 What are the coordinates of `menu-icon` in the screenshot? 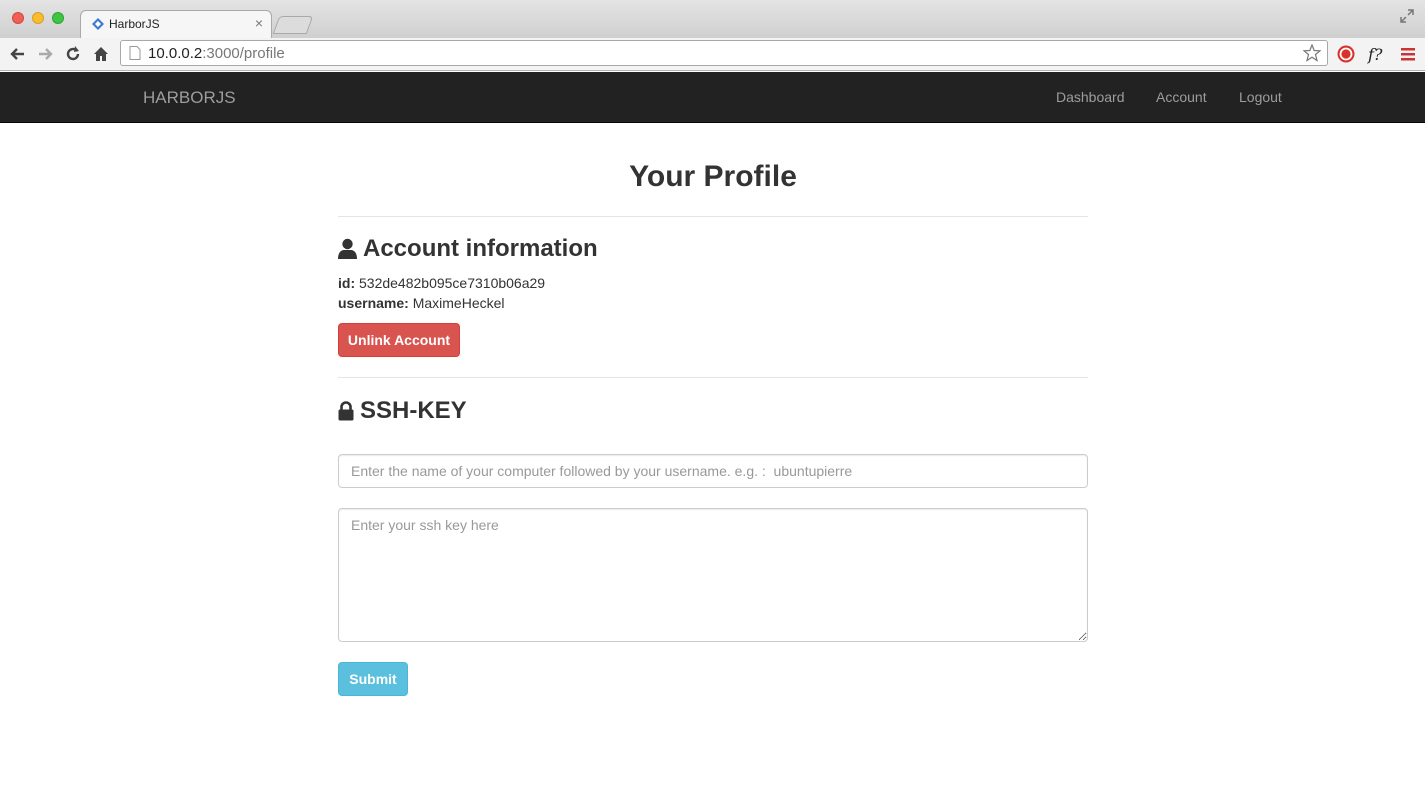 It's located at (1408, 54).